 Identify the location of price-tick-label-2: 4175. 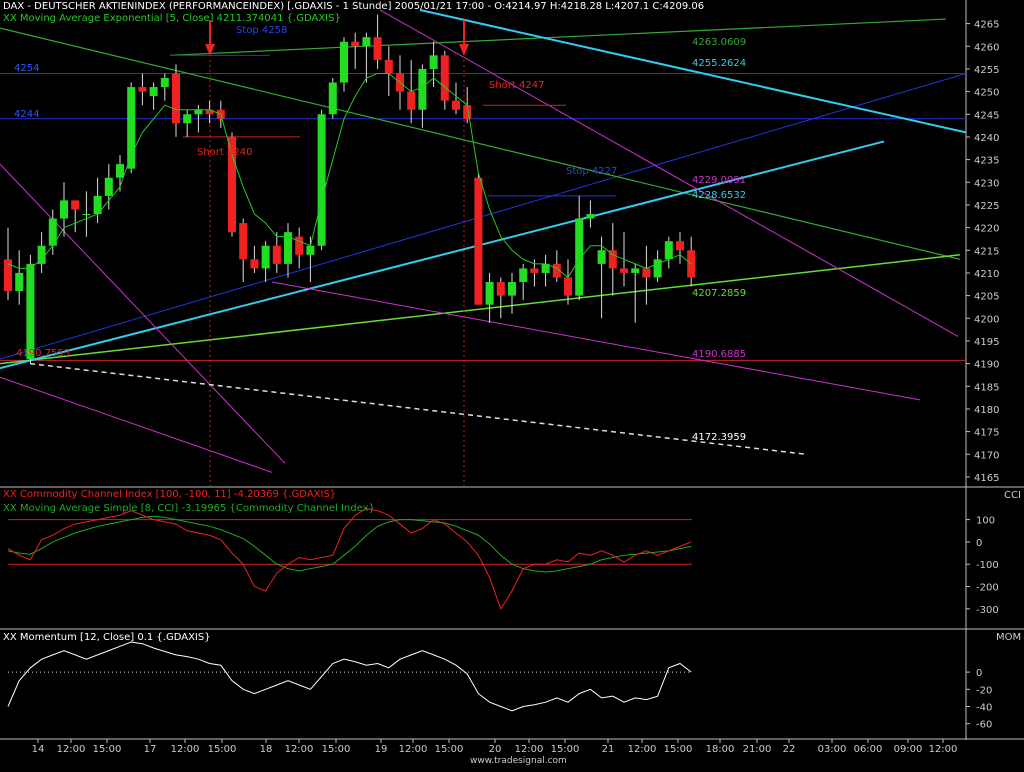
(986, 433).